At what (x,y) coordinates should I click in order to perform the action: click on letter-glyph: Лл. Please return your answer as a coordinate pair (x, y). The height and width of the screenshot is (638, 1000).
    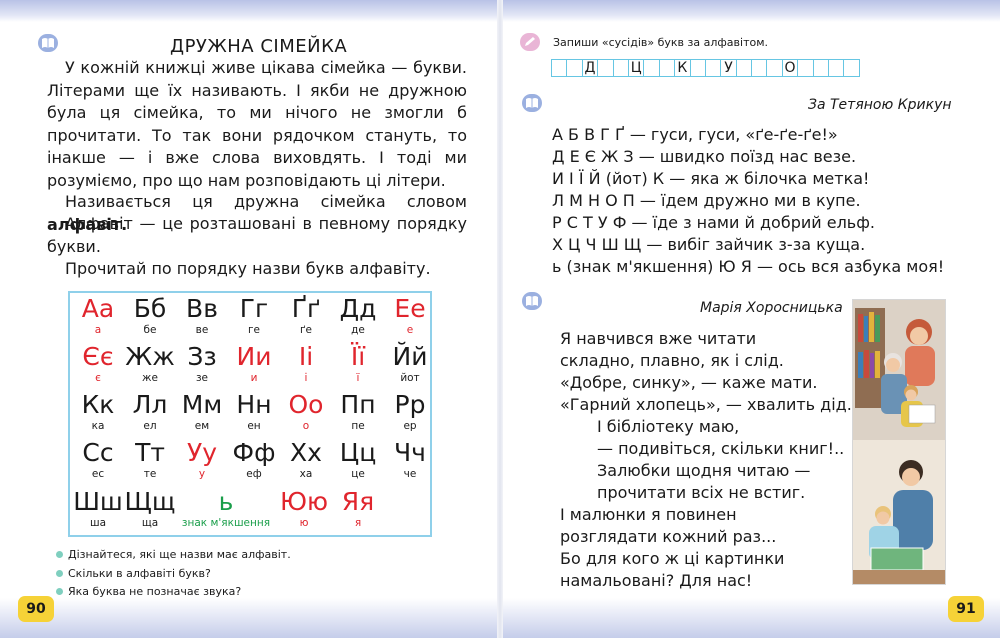
    Looking at the image, I should click on (150, 404).